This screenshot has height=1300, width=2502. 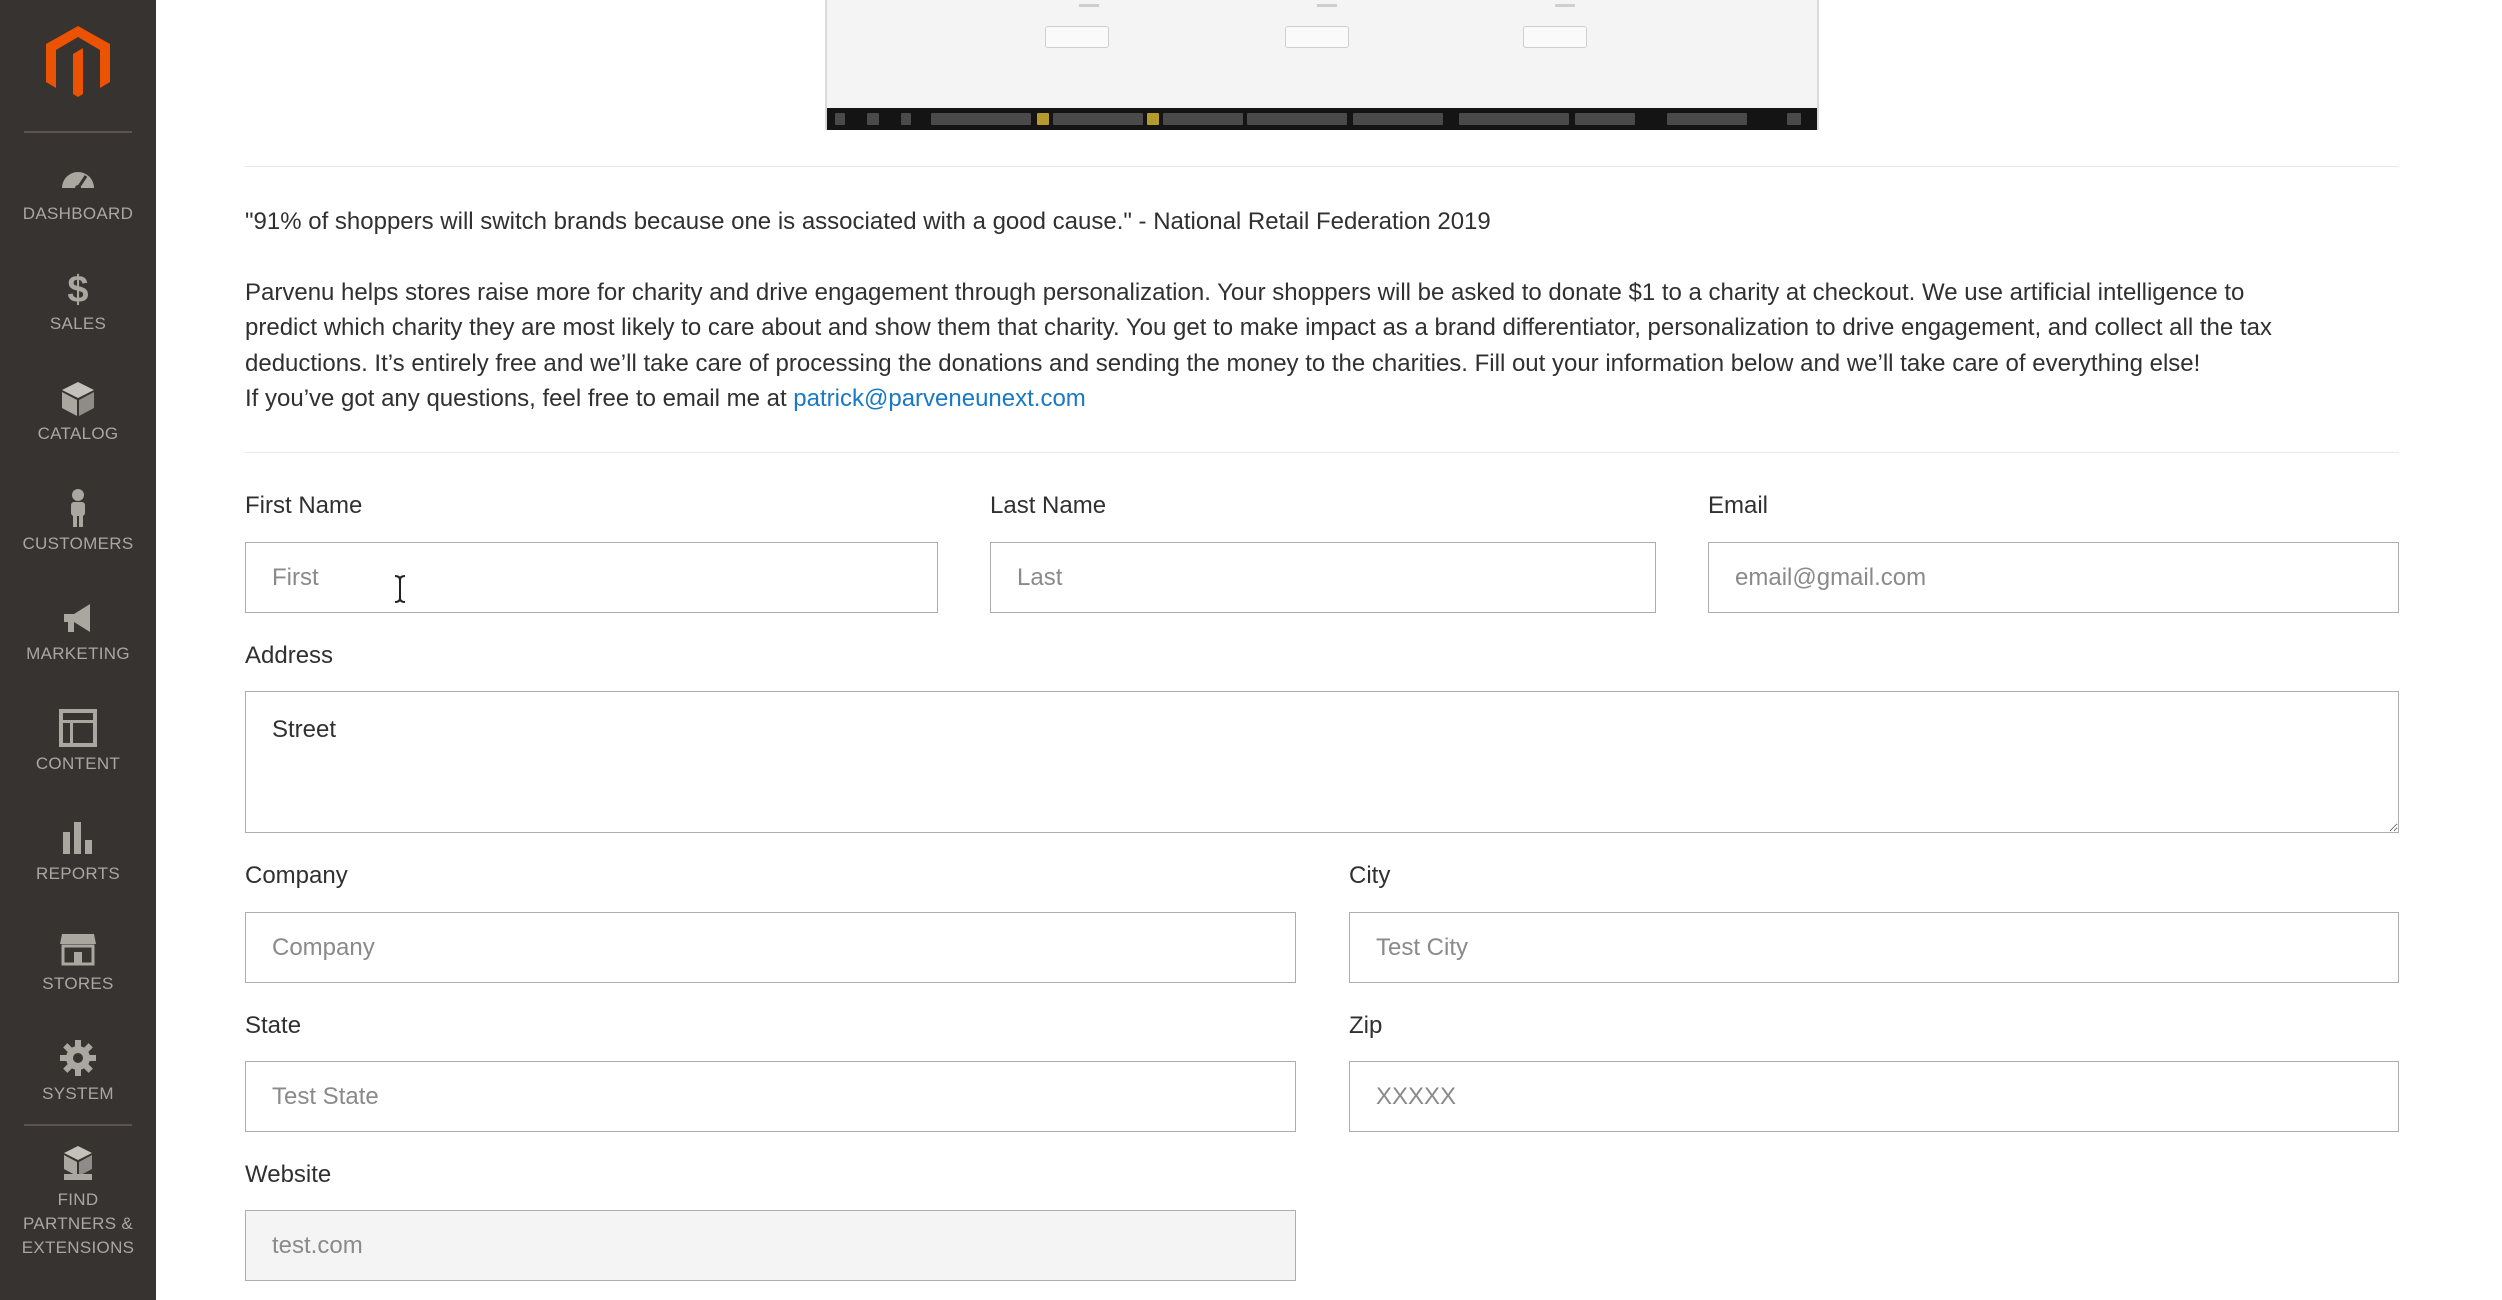 What do you see at coordinates (77, 618) in the screenshot?
I see `megaphone-icon` at bounding box center [77, 618].